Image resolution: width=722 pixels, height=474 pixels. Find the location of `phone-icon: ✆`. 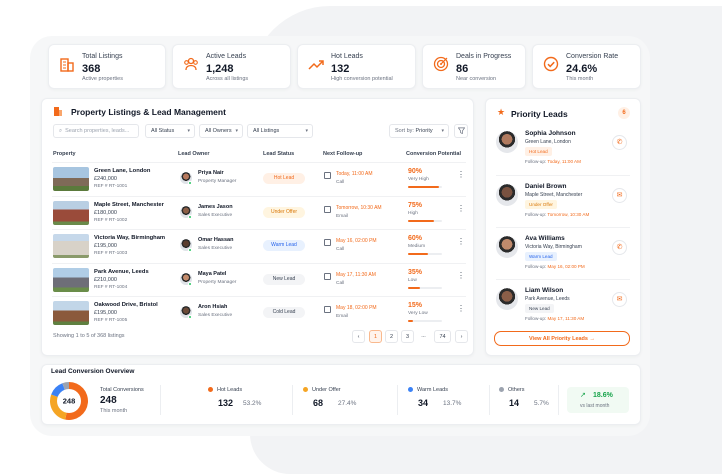

phone-icon: ✆ is located at coordinates (619, 142).